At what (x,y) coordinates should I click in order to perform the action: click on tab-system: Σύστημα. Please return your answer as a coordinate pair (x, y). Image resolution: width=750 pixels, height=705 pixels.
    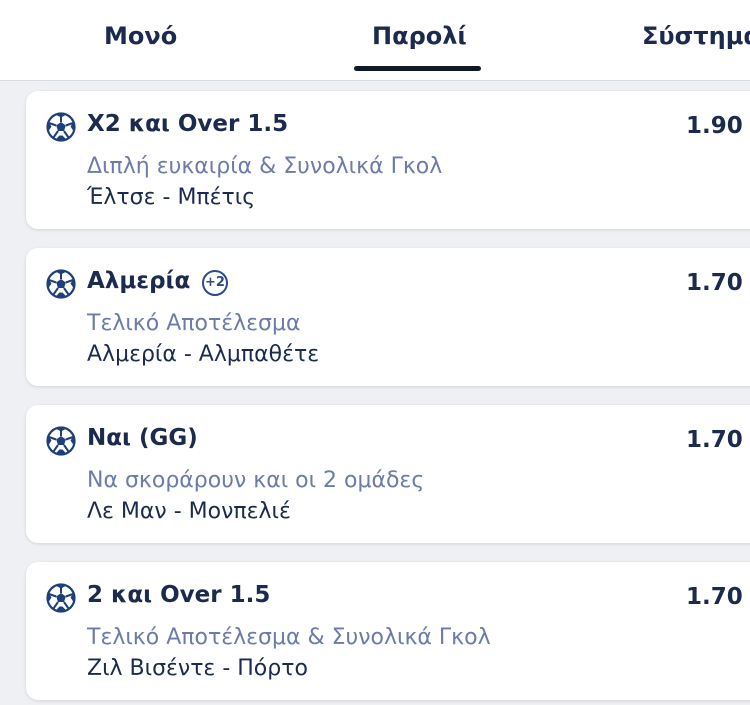
    Looking at the image, I should click on (696, 36).